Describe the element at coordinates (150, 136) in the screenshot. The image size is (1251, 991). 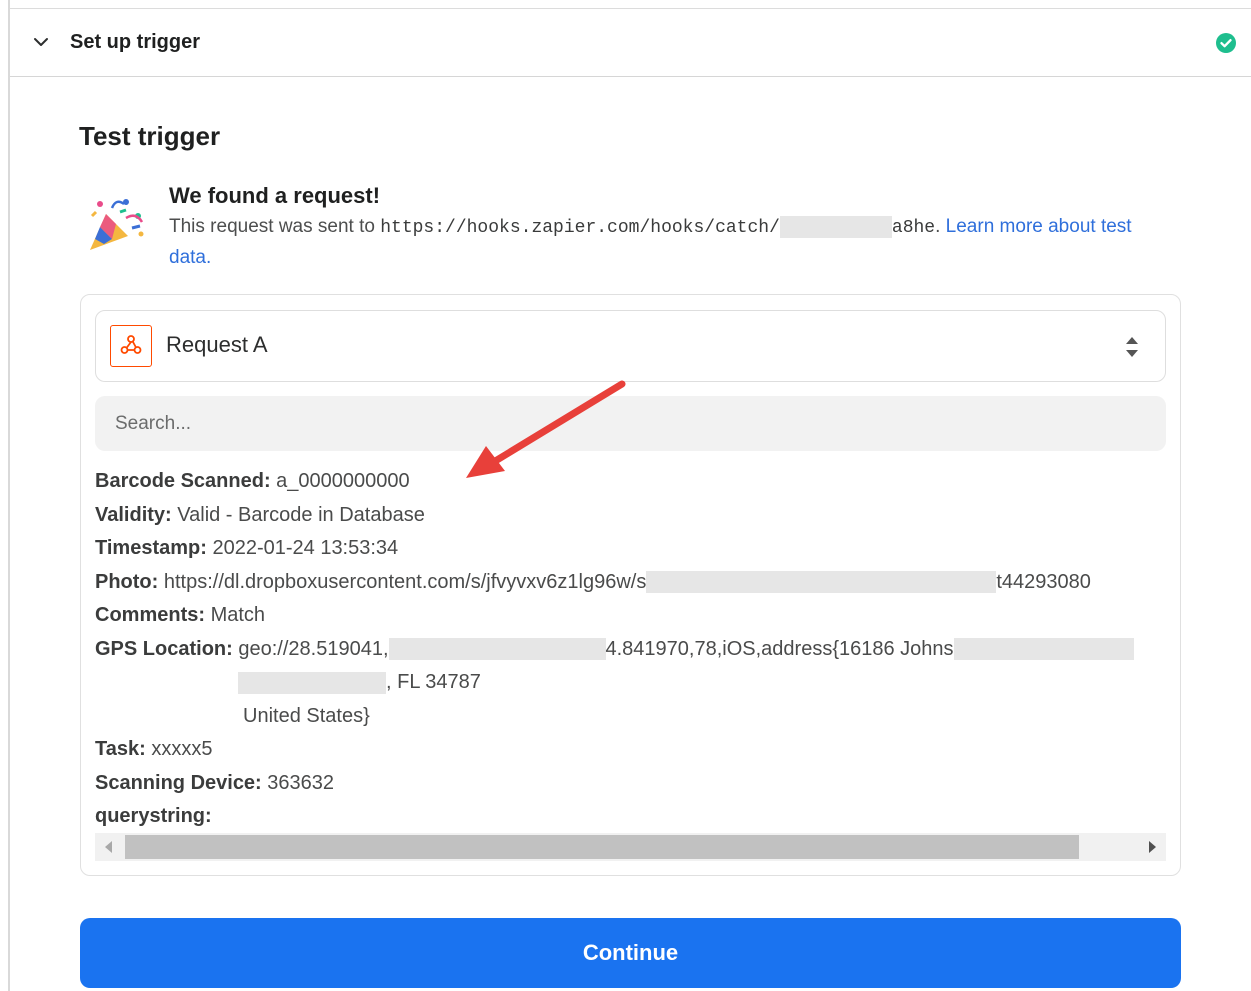
I see `section-title: Test trigger` at that location.